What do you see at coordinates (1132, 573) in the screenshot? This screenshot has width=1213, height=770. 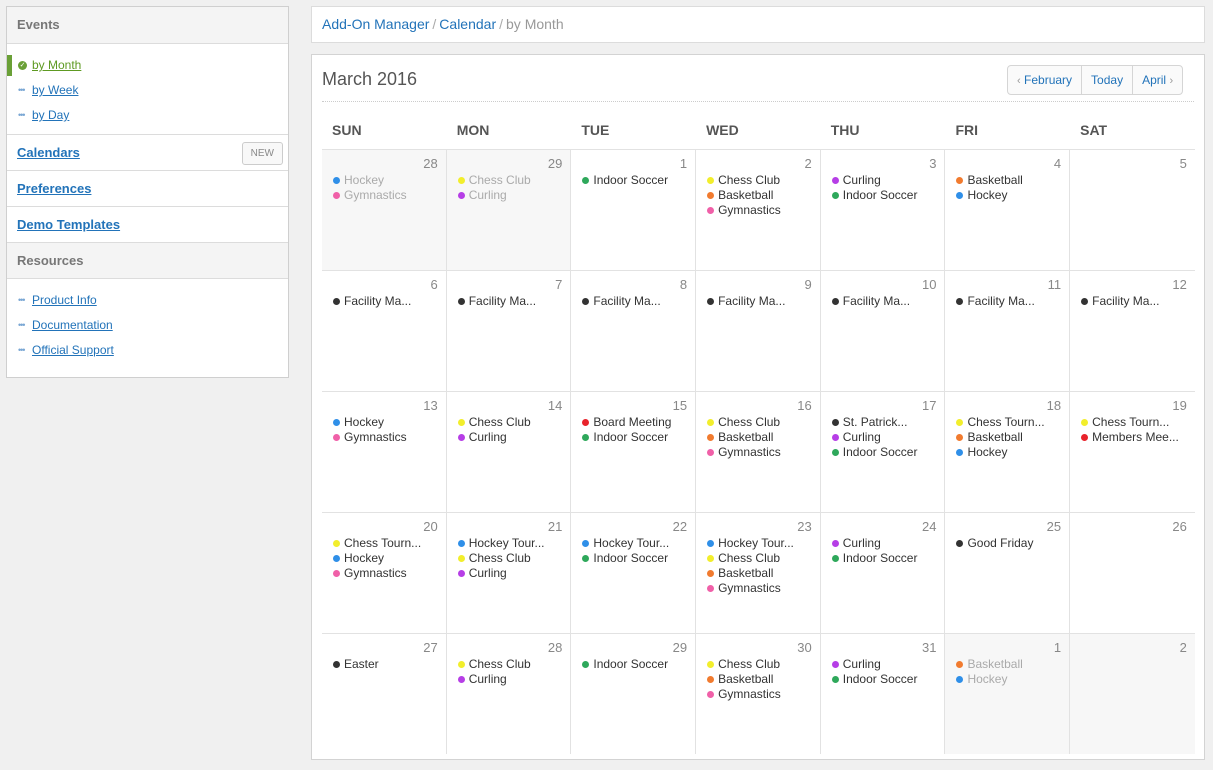 I see `day-cell: 26` at bounding box center [1132, 573].